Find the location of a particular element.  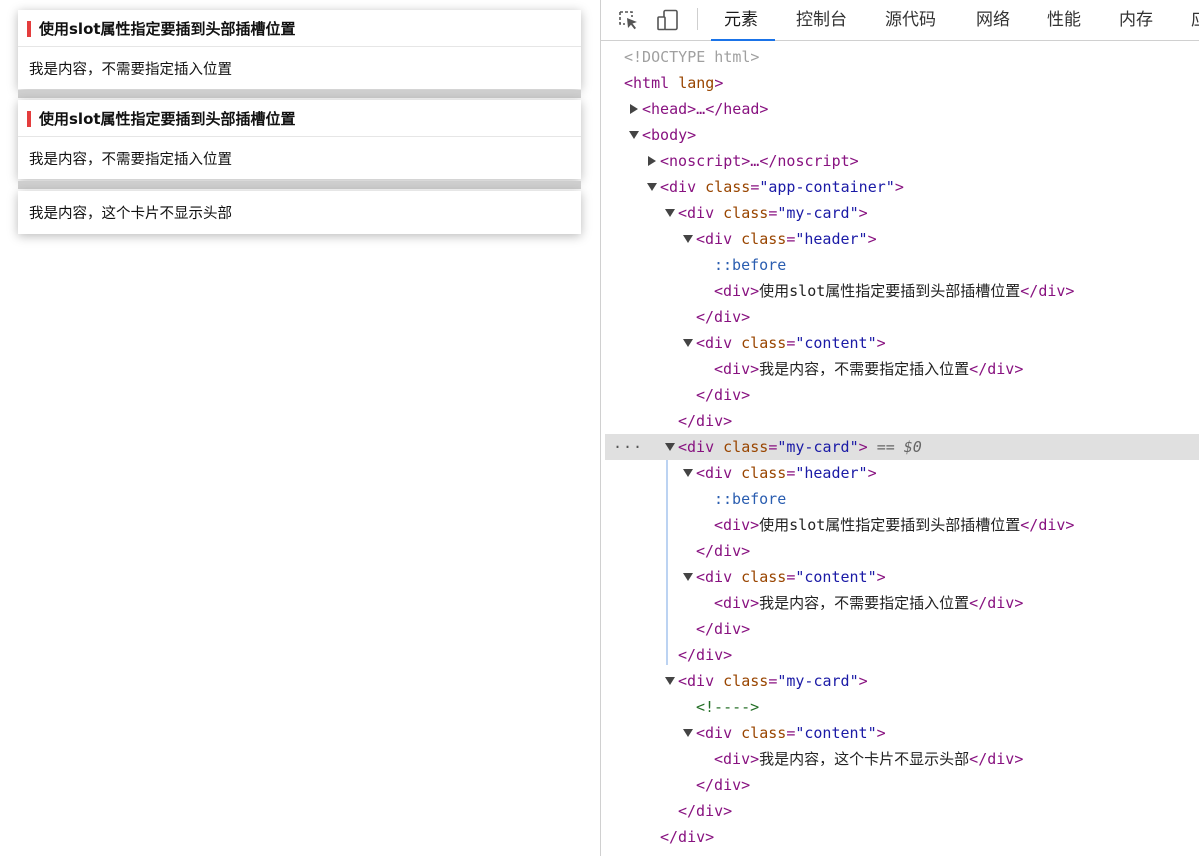

div-with-text: <div>使用slot属性指定要插到头部插槽位置</div> is located at coordinates (894, 291).